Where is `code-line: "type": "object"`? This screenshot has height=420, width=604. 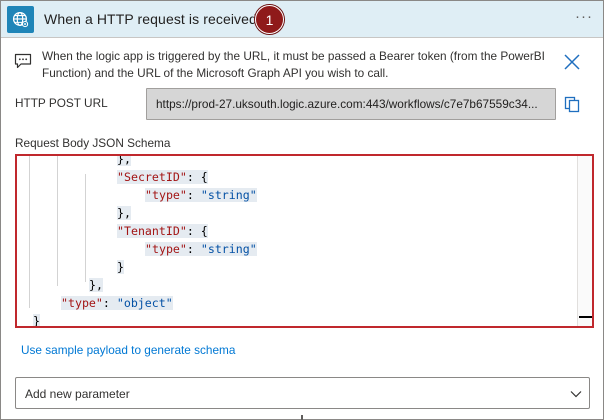 code-line: "type": "object" is located at coordinates (117, 303).